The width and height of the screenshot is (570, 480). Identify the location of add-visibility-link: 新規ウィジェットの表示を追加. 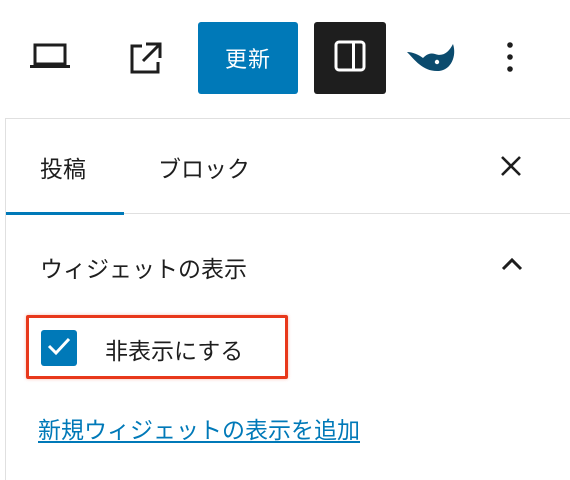
(199, 428).